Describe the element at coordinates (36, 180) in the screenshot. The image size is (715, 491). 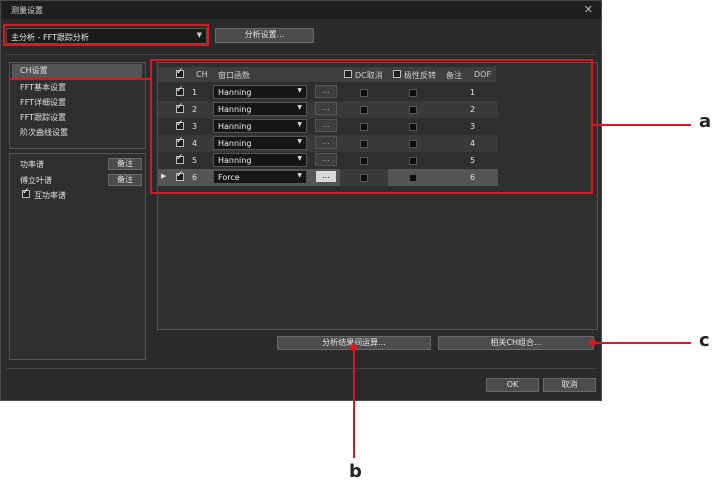
I see `function-label-fourier: 傅立叶谱` at that location.